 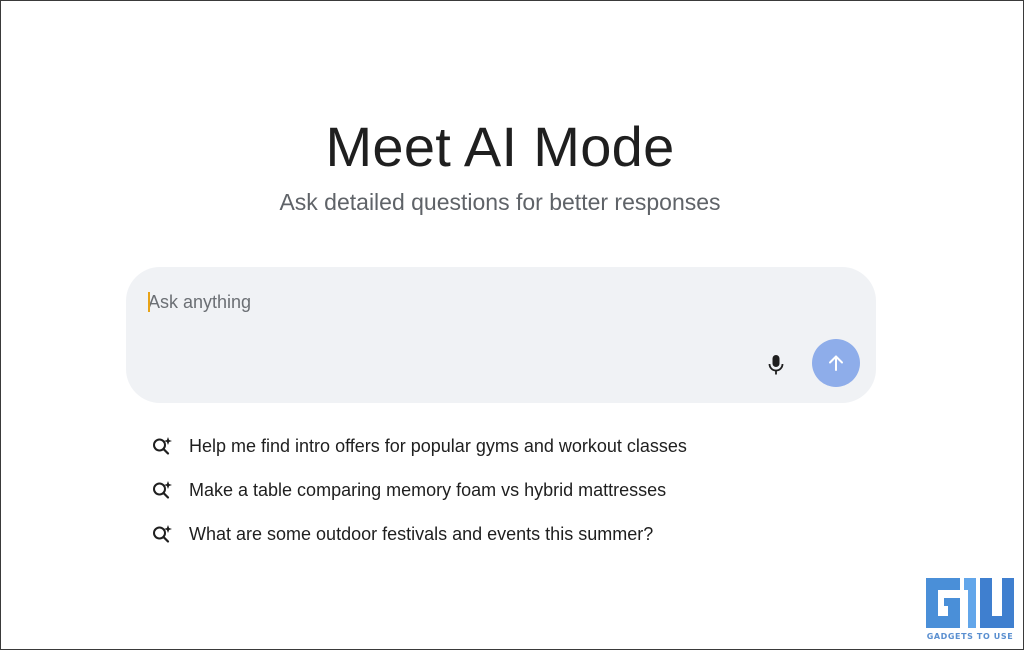 I want to click on microphone-icon, so click(x=776, y=365).